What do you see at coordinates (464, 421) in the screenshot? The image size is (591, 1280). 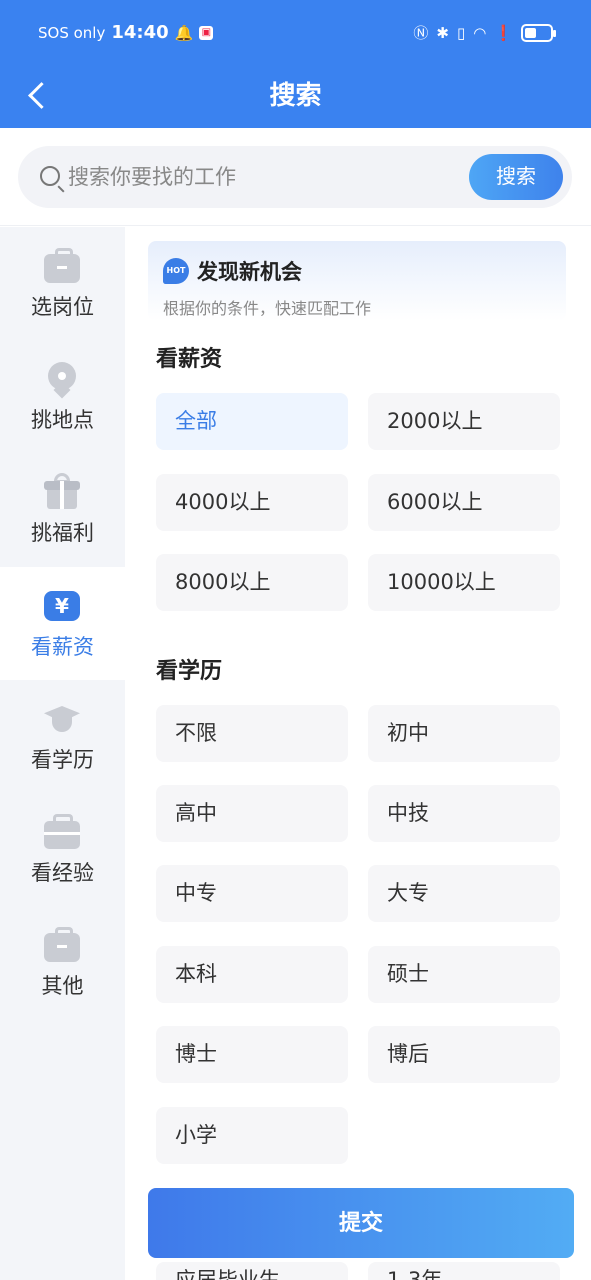 I see `salary-option: 2000以上` at bounding box center [464, 421].